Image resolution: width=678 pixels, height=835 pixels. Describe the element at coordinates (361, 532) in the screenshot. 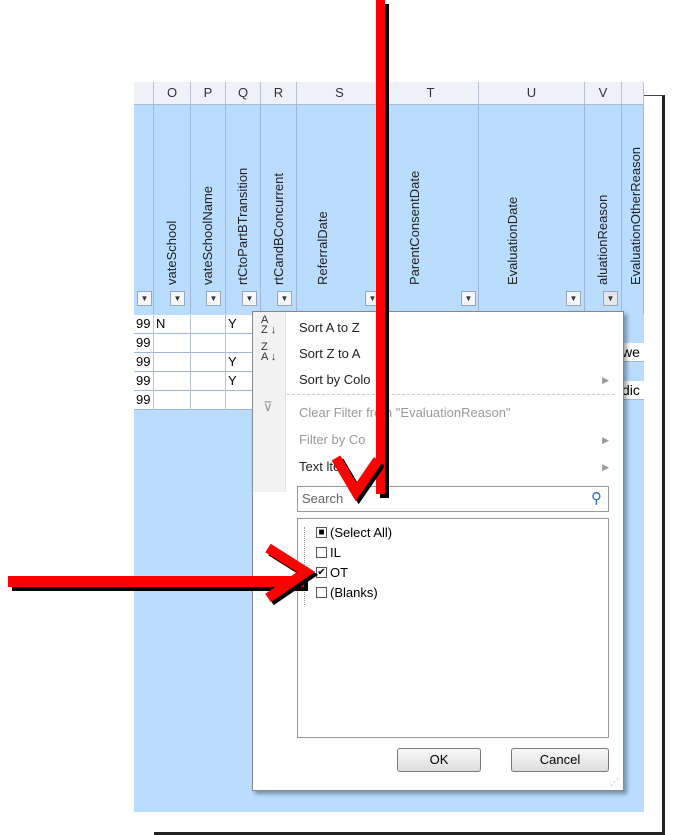

I see `list-item-label: (Select All)` at that location.